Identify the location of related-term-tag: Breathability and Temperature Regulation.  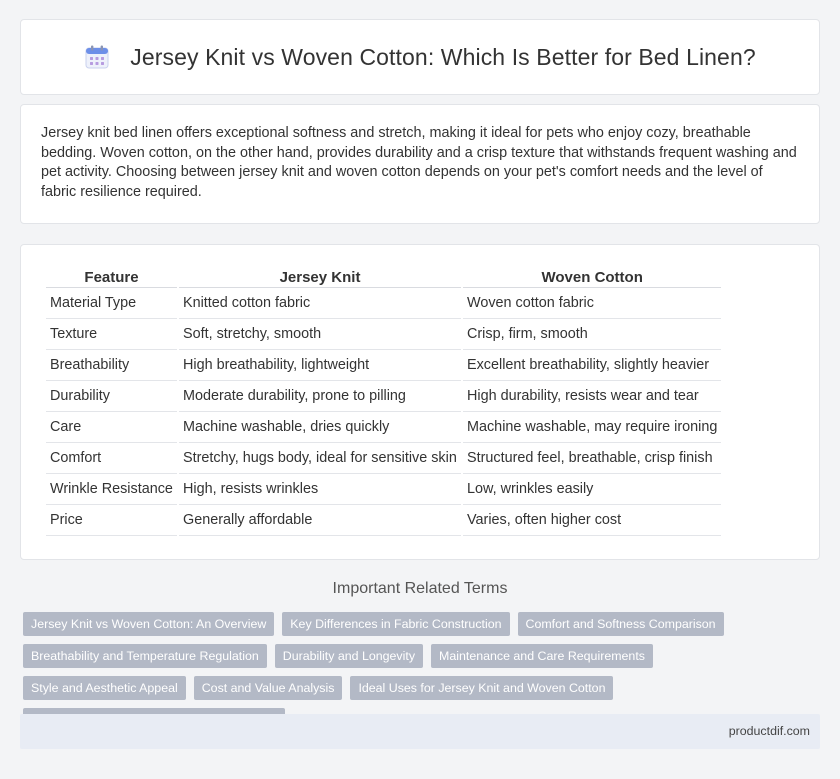
(145, 656).